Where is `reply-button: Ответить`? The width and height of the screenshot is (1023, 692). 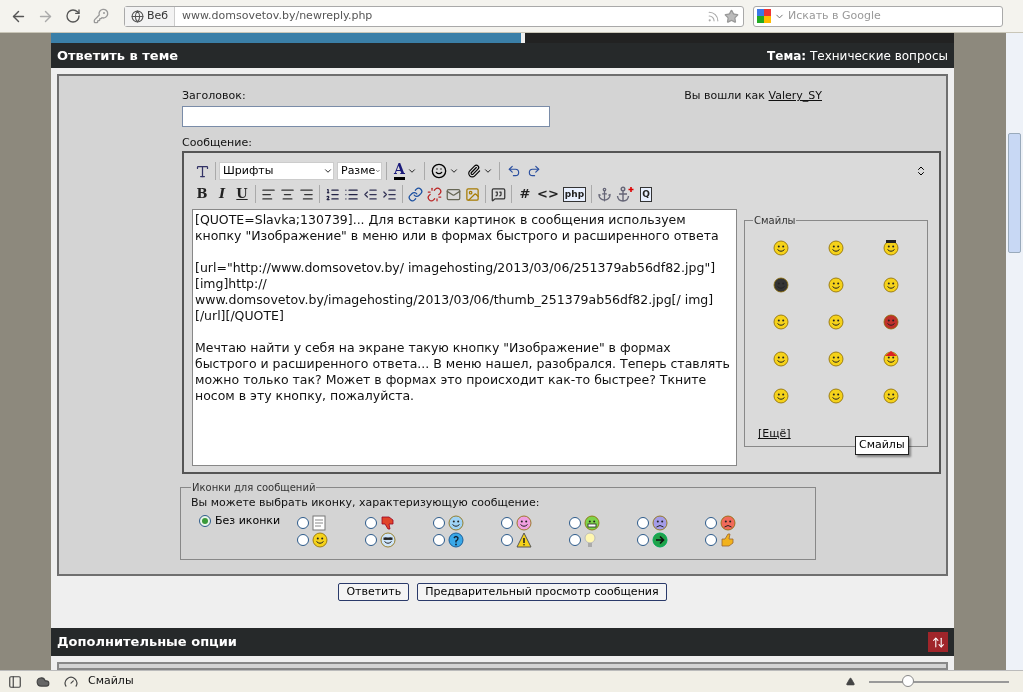 reply-button: Ответить is located at coordinates (374, 592).